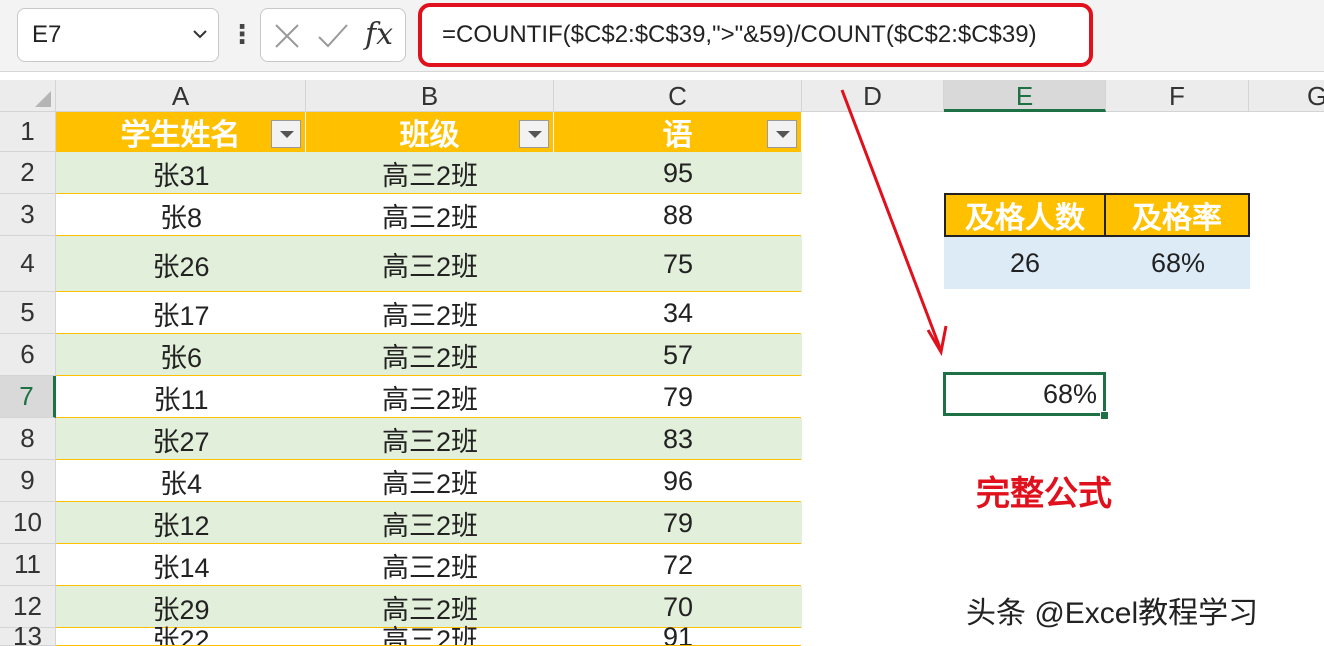 This screenshot has height=646, width=1324. Describe the element at coordinates (894, 223) in the screenshot. I see `annotation-arrow` at that location.